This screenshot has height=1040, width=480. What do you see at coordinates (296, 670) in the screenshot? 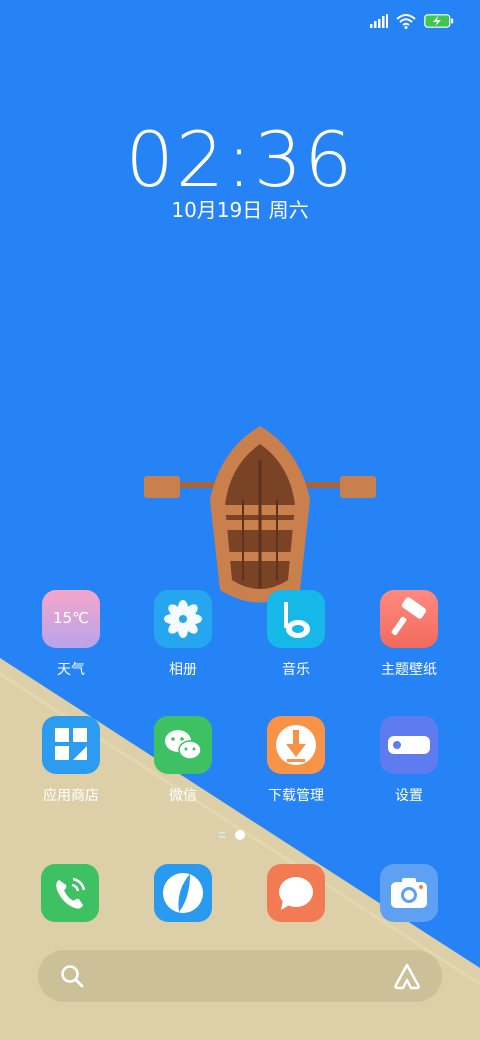
I see `app-label: 音乐` at bounding box center [296, 670].